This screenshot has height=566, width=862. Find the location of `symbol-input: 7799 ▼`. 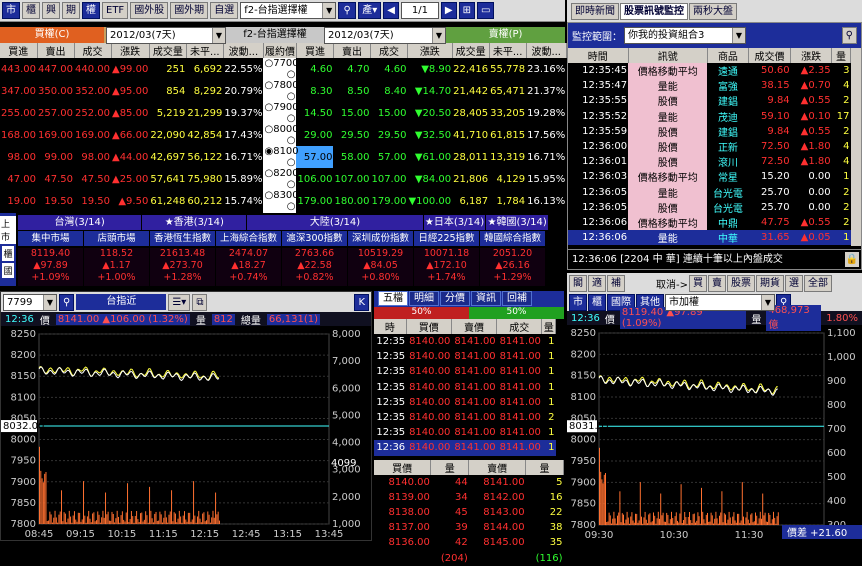

symbol-input: 7799 ▼ is located at coordinates (30, 302).